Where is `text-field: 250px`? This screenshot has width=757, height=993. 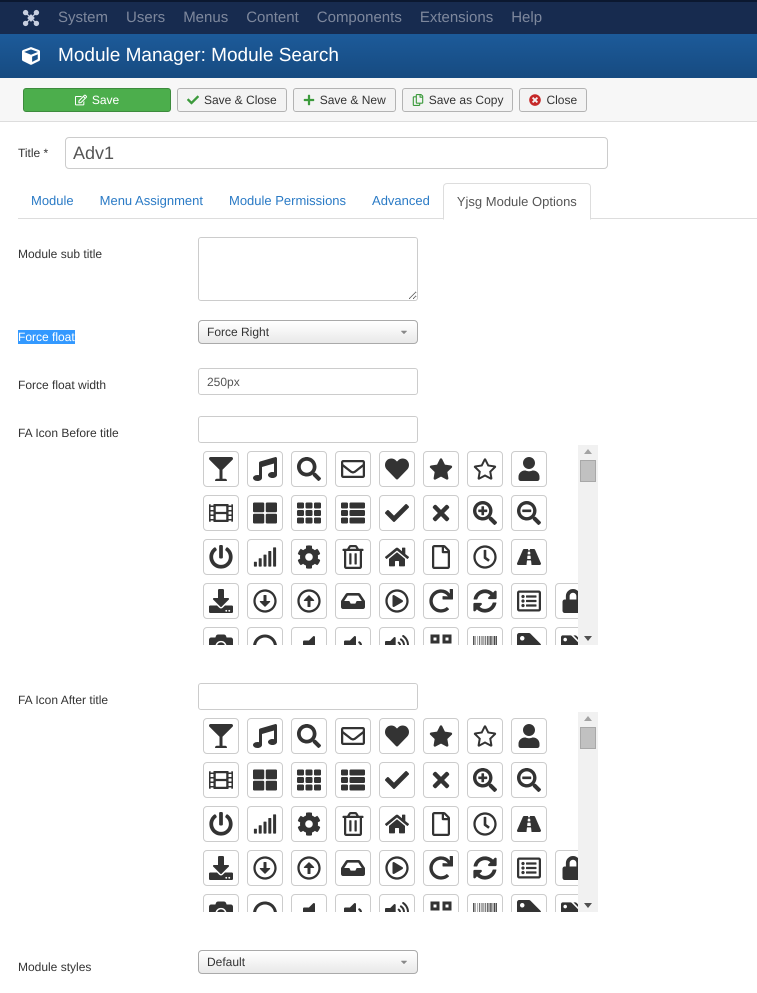 text-field: 250px is located at coordinates (308, 381).